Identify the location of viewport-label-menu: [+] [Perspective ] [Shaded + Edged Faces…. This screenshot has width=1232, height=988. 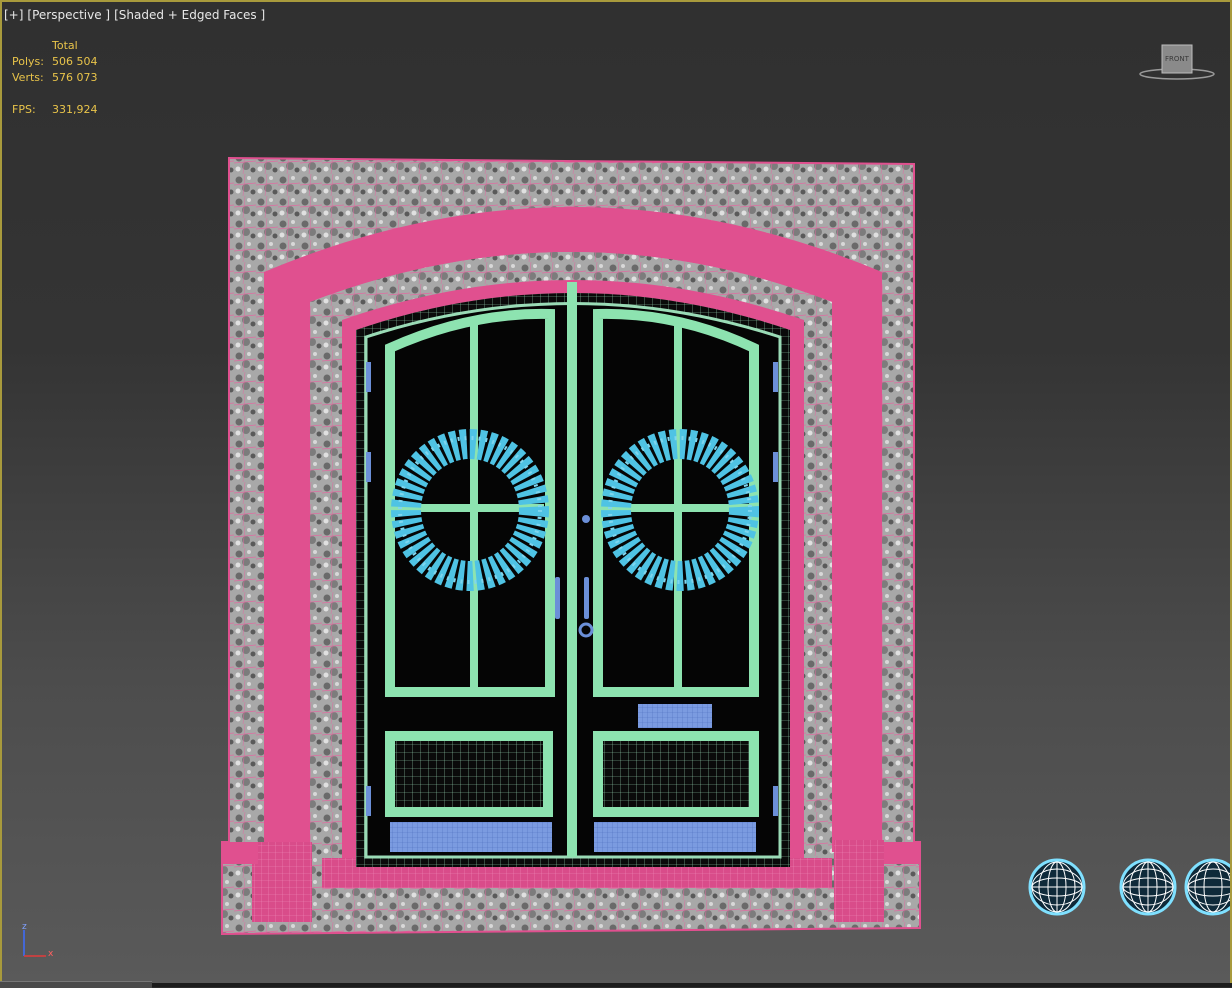
(134, 15).